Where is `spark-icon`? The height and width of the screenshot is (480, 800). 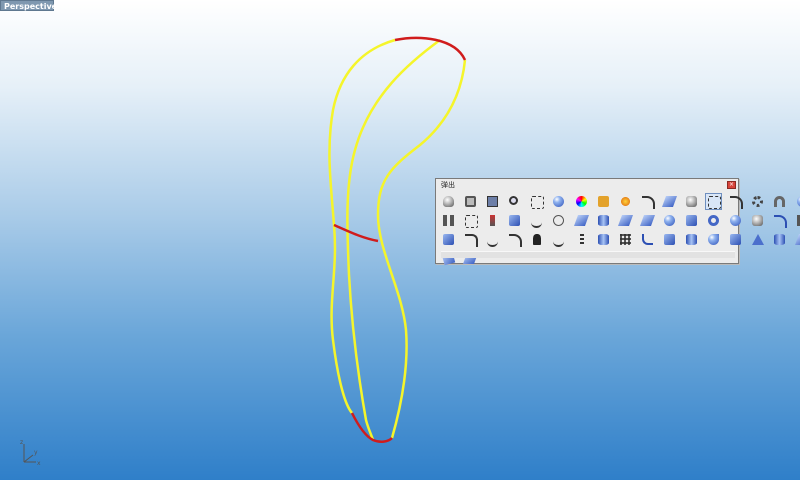 spark-icon is located at coordinates (625, 201).